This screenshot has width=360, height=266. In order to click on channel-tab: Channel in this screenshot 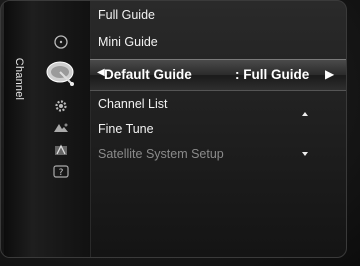, I will do `click(18, 129)`.